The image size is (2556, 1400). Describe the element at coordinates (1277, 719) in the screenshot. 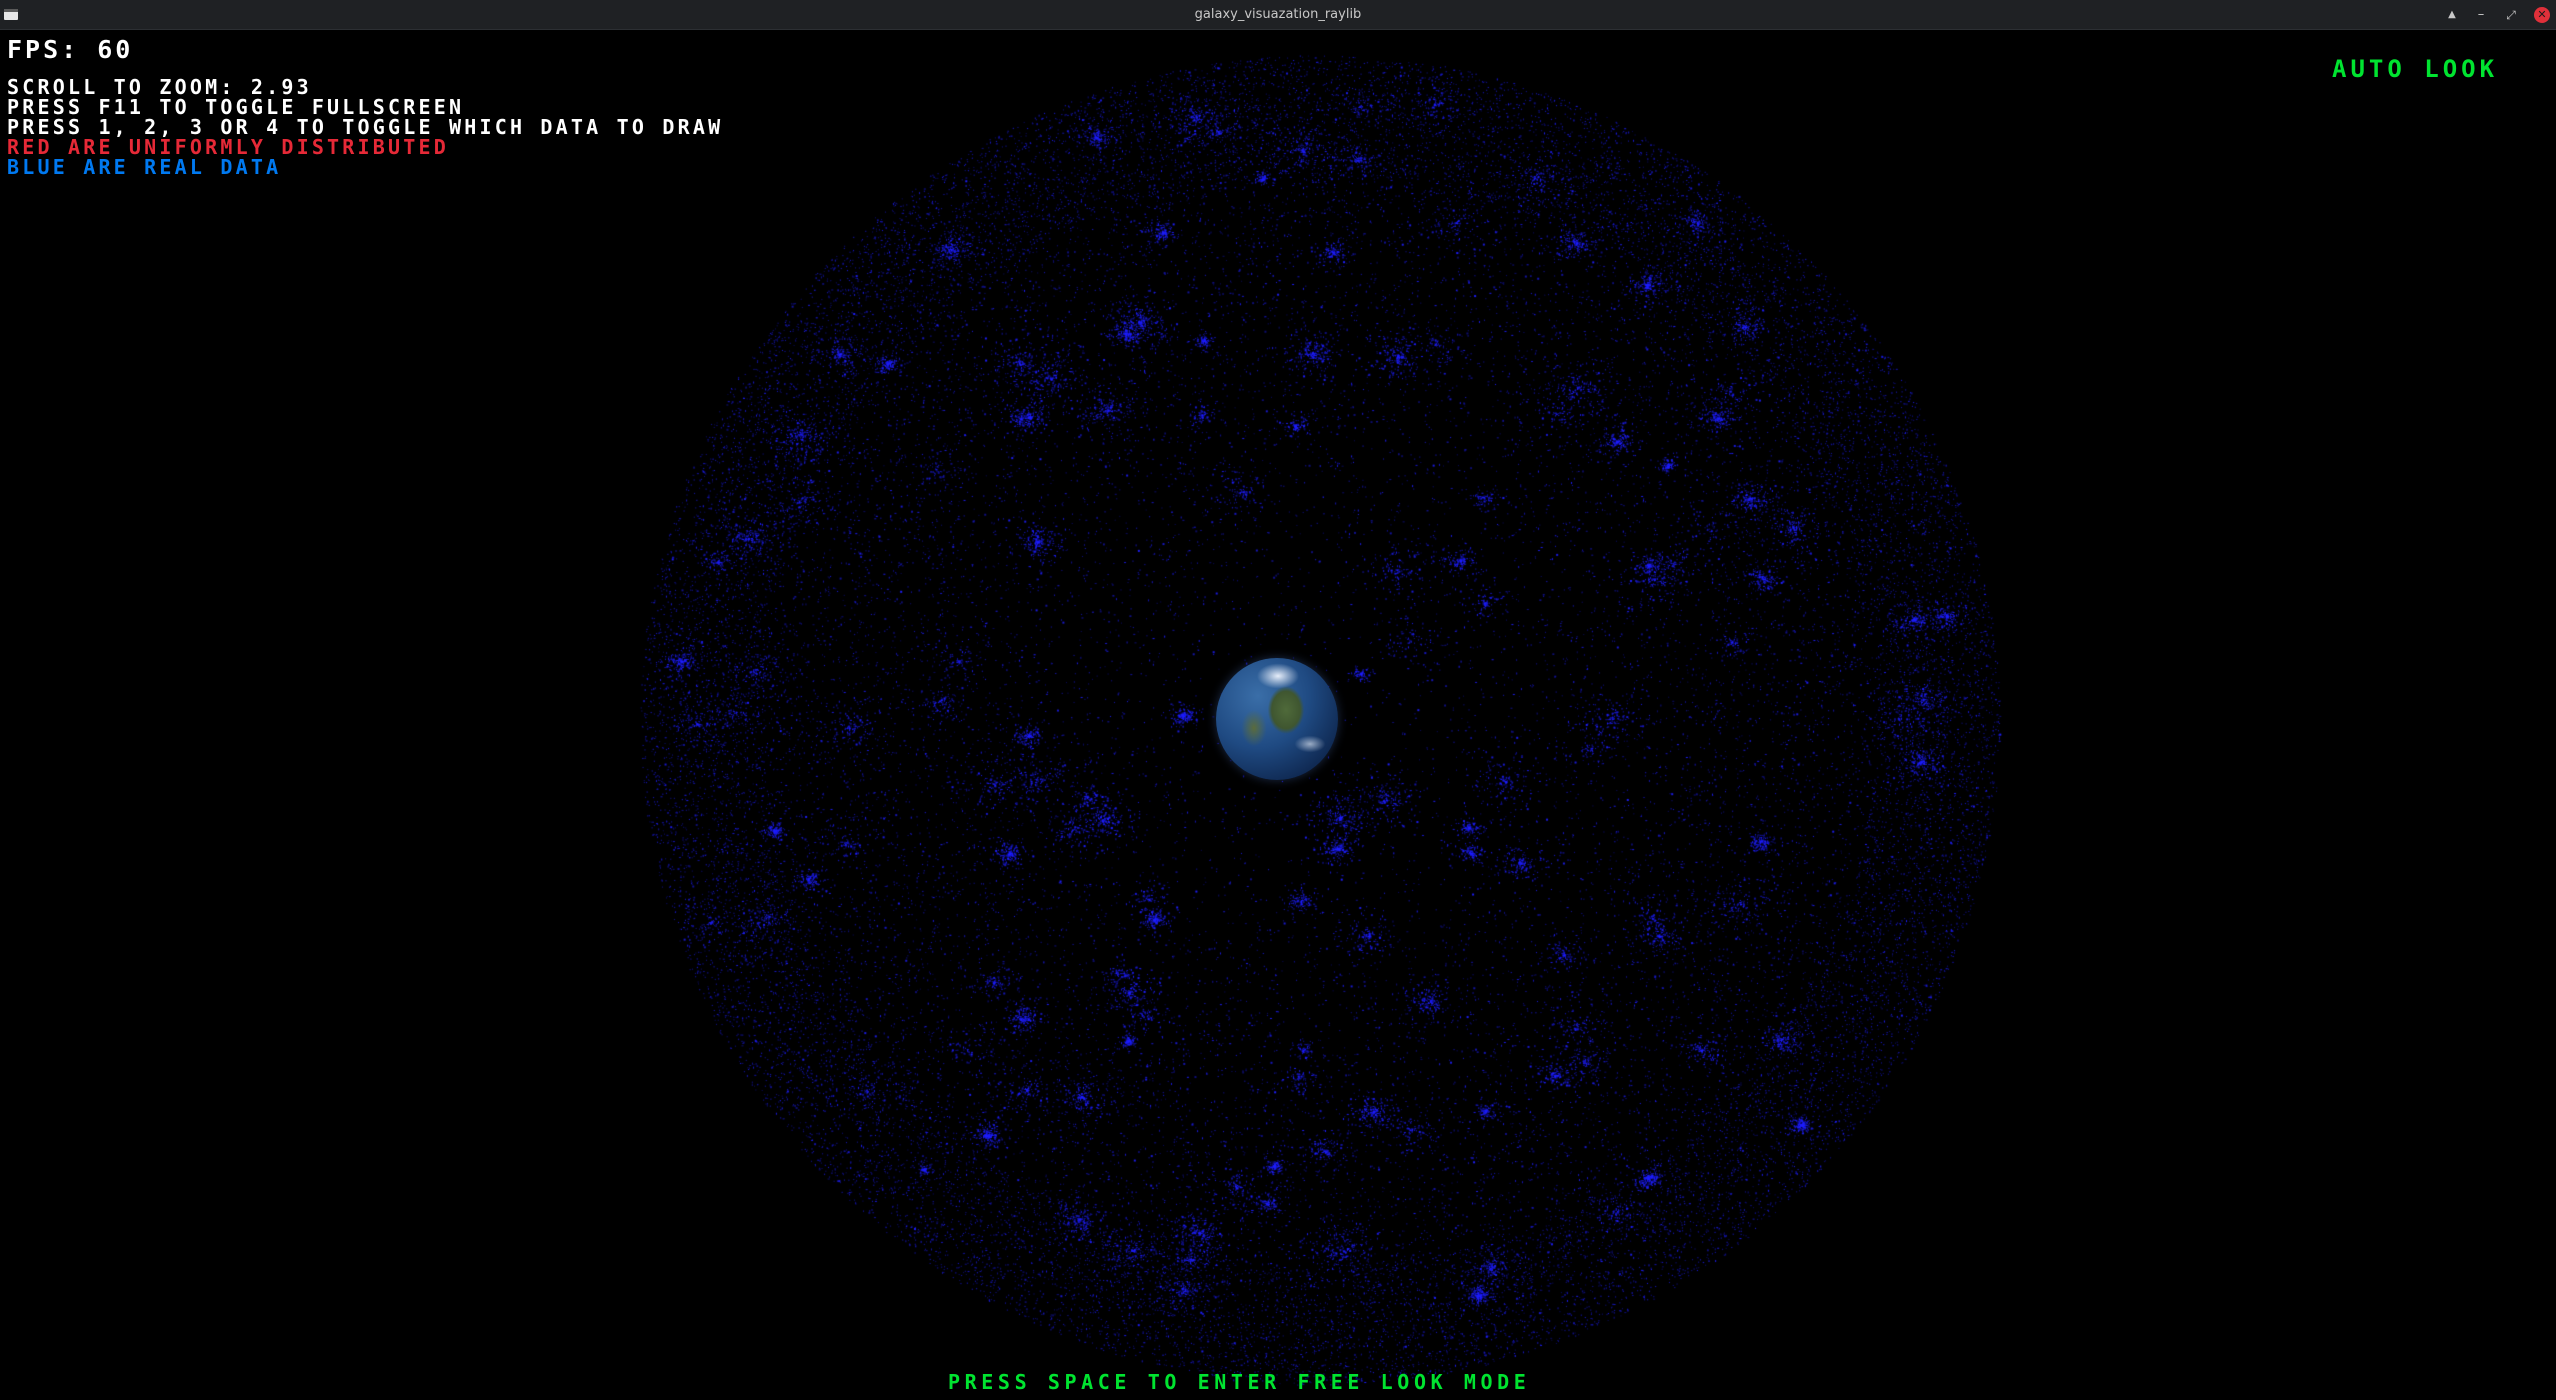

I see `earth-globe-icon` at that location.